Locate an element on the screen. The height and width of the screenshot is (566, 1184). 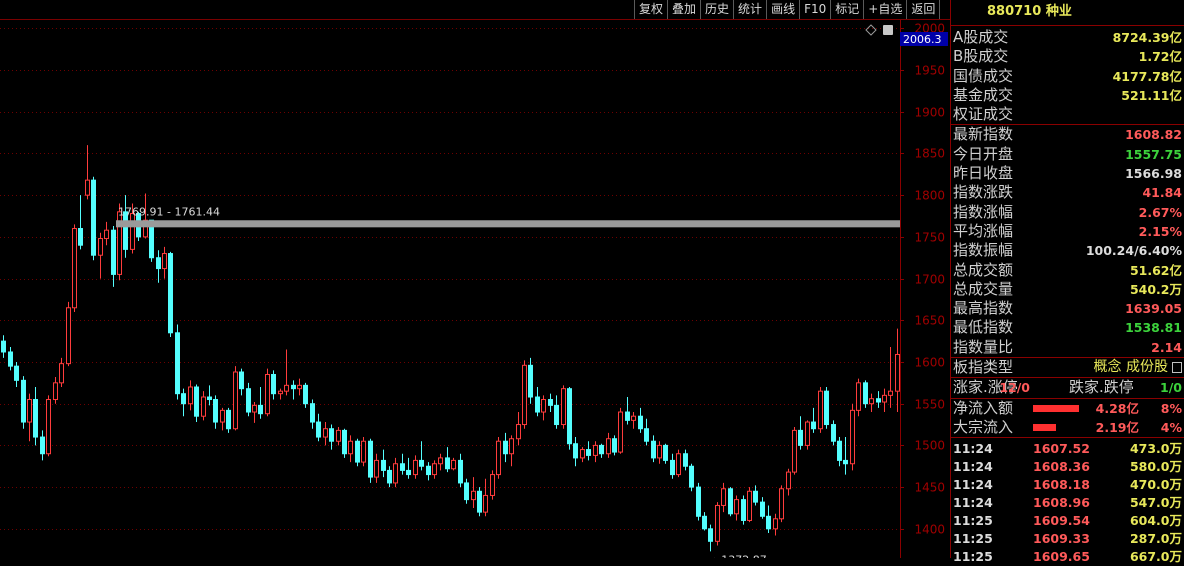
toolbar-button: 返回 is located at coordinates (923, 9).